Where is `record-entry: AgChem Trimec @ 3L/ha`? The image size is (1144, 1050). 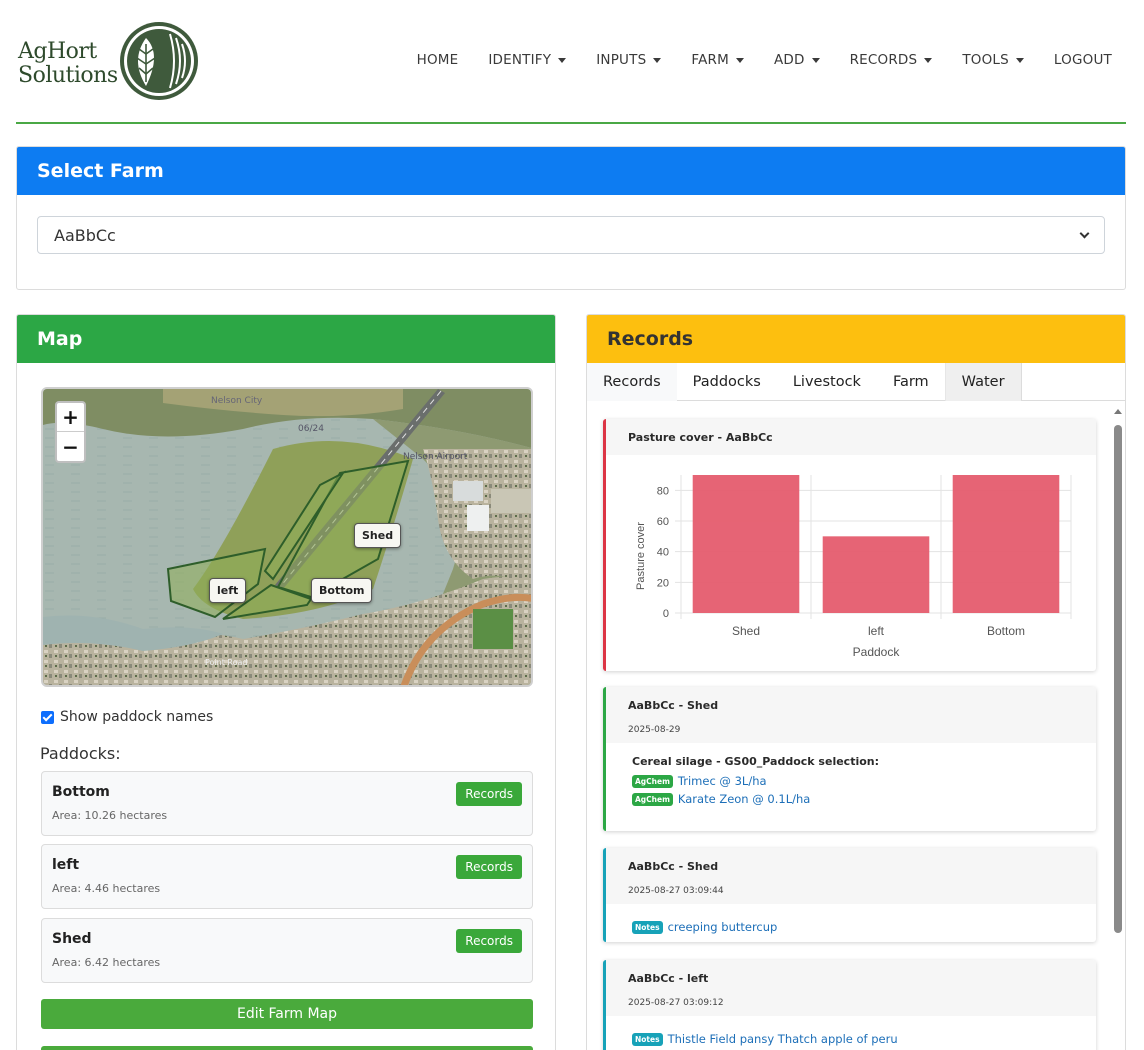
record-entry: AgChem Trimec @ 3L/ha is located at coordinates (864, 781).